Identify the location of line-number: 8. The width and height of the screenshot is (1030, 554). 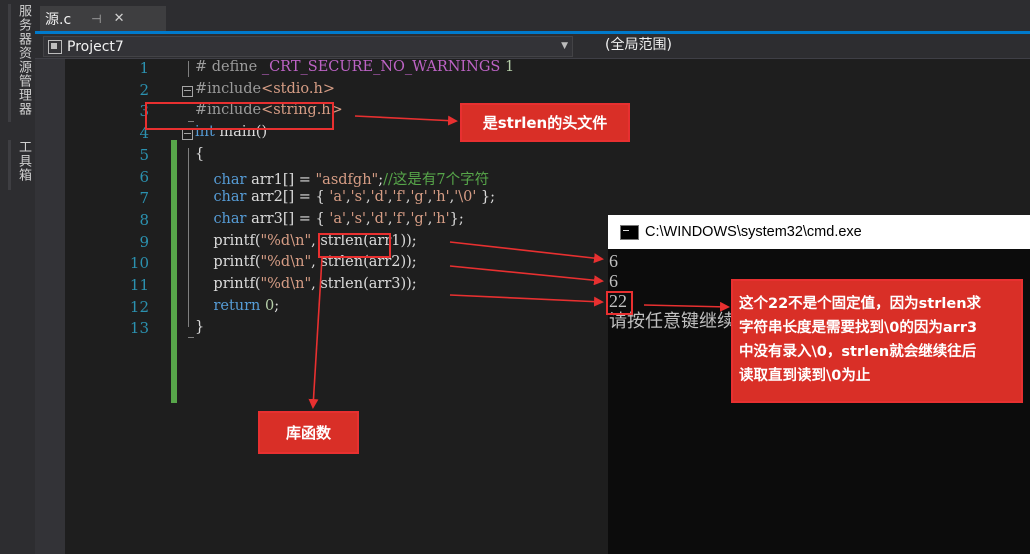
(144, 219).